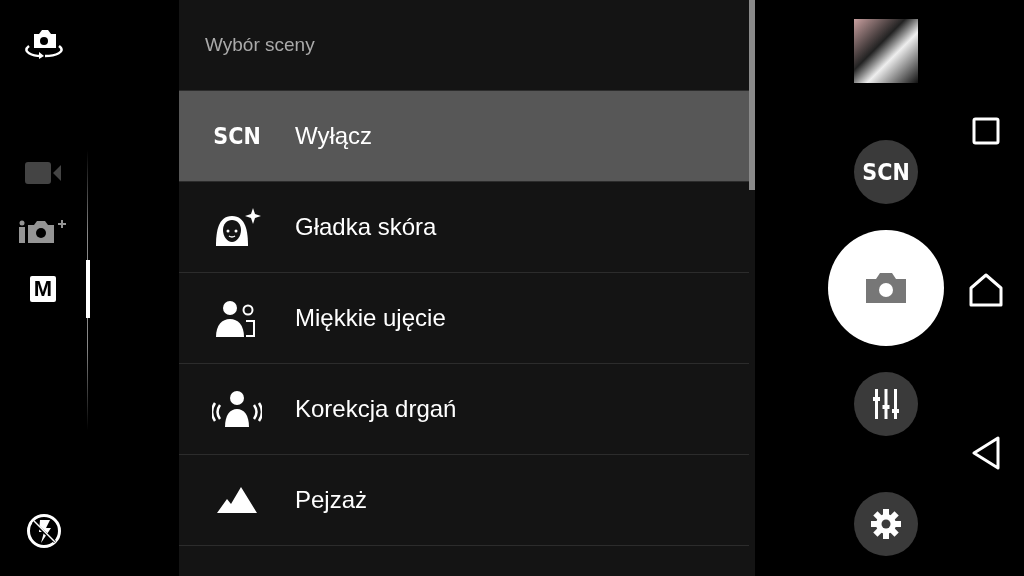 The image size is (1024, 576). Describe the element at coordinates (986, 290) in the screenshot. I see `home-icon` at that location.